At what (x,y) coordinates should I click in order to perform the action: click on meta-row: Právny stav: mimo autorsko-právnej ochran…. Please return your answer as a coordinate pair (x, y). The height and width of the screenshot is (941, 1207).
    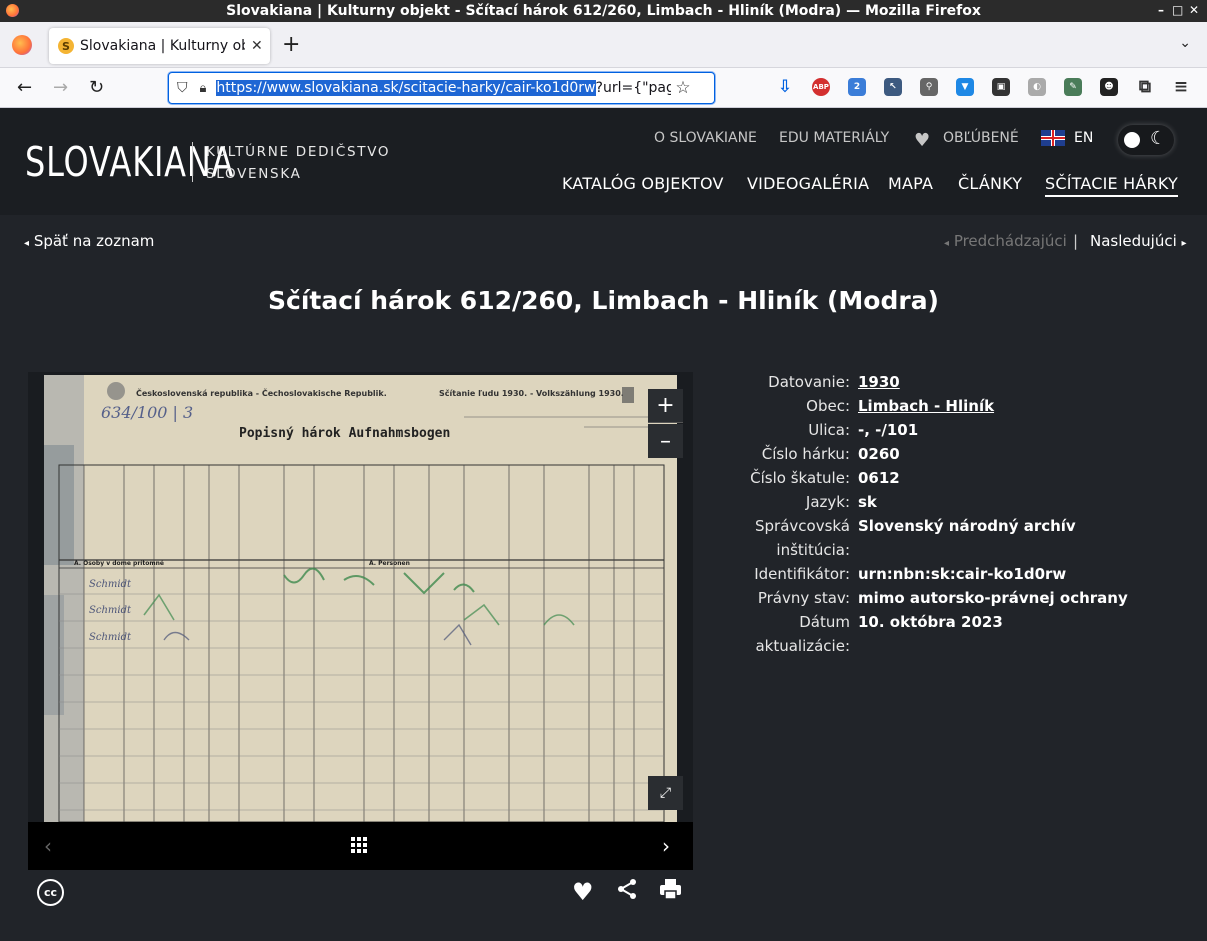
    Looking at the image, I should click on (950, 598).